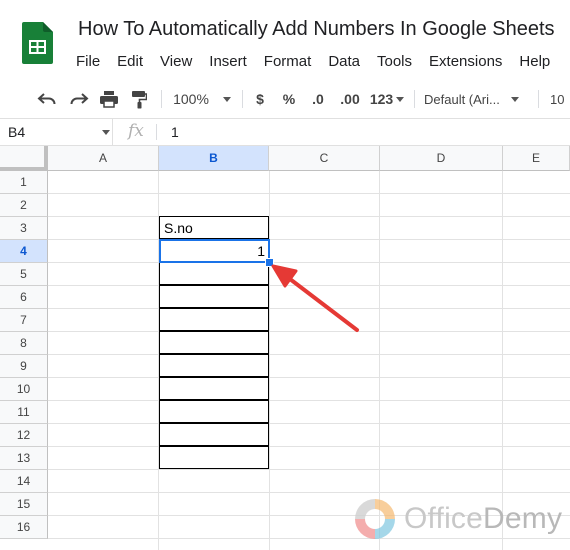 The height and width of the screenshot is (550, 570). What do you see at coordinates (178, 228) in the screenshot?
I see `cell-b3-text: S.no` at bounding box center [178, 228].